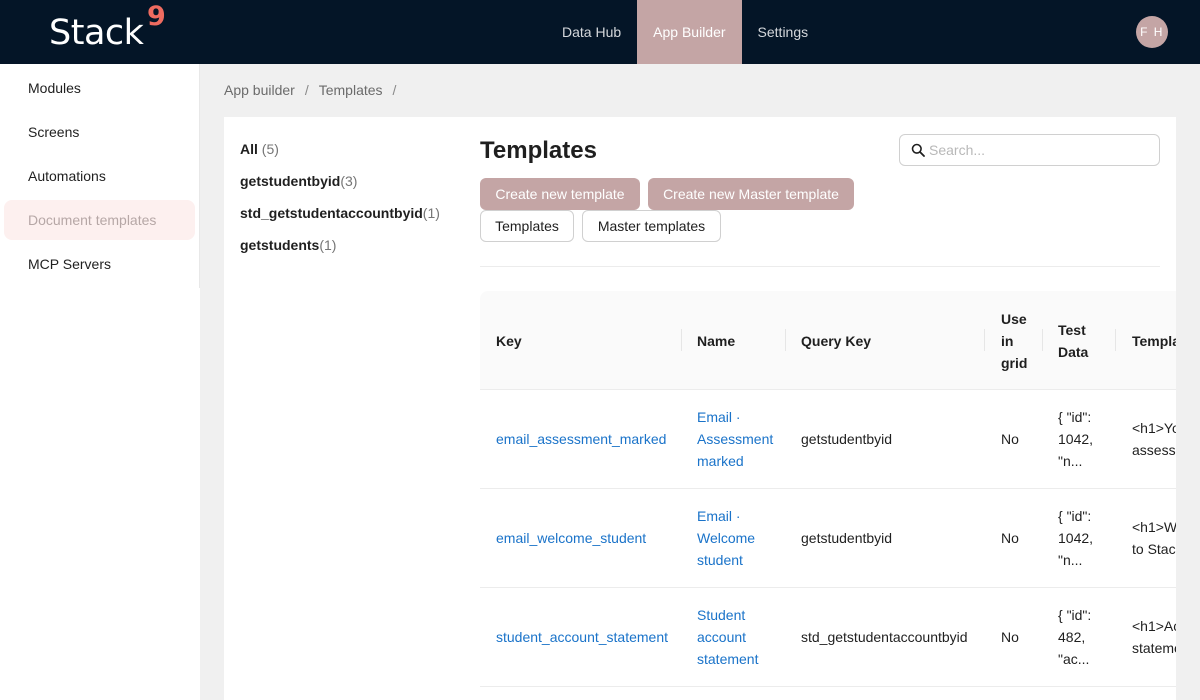  Describe the element at coordinates (351, 90) in the screenshot. I see `breadcrumb-templates: Templates` at that location.